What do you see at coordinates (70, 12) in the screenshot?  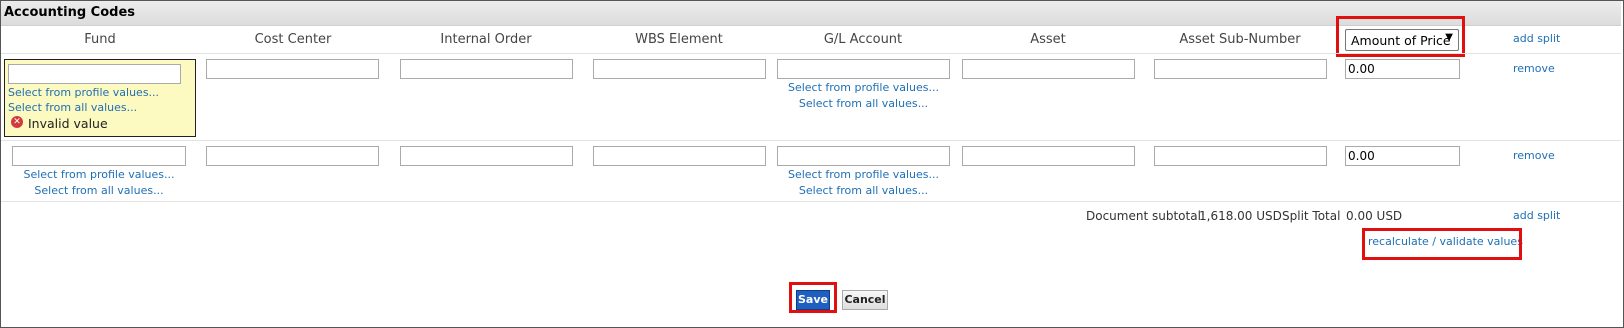 I see `section-title: Accounting Codes` at bounding box center [70, 12].